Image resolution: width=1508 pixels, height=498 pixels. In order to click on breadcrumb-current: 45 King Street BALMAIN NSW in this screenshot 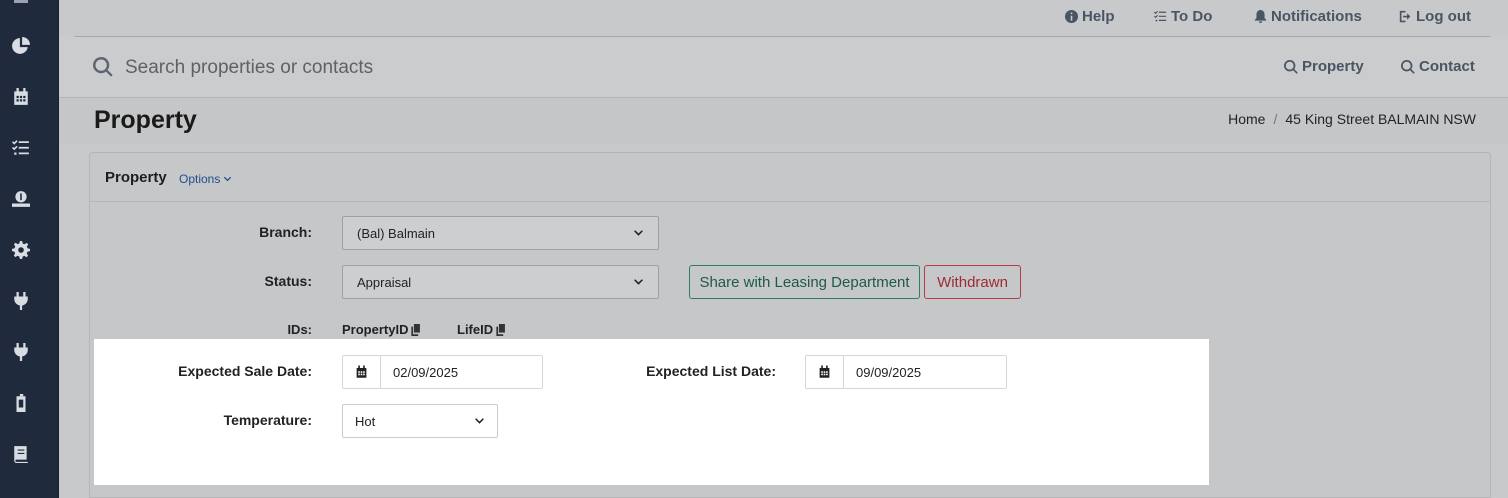, I will do `click(1380, 119)`.